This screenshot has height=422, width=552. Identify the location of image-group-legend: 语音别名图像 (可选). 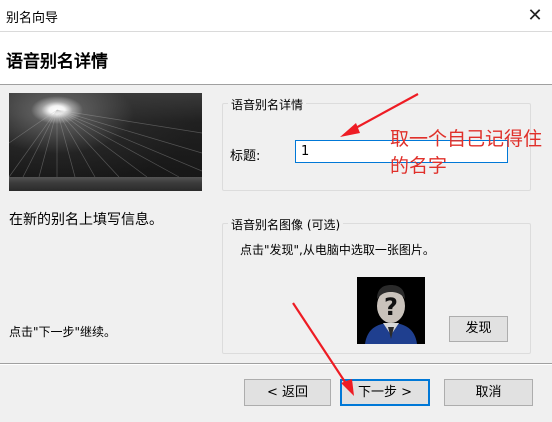
(286, 224).